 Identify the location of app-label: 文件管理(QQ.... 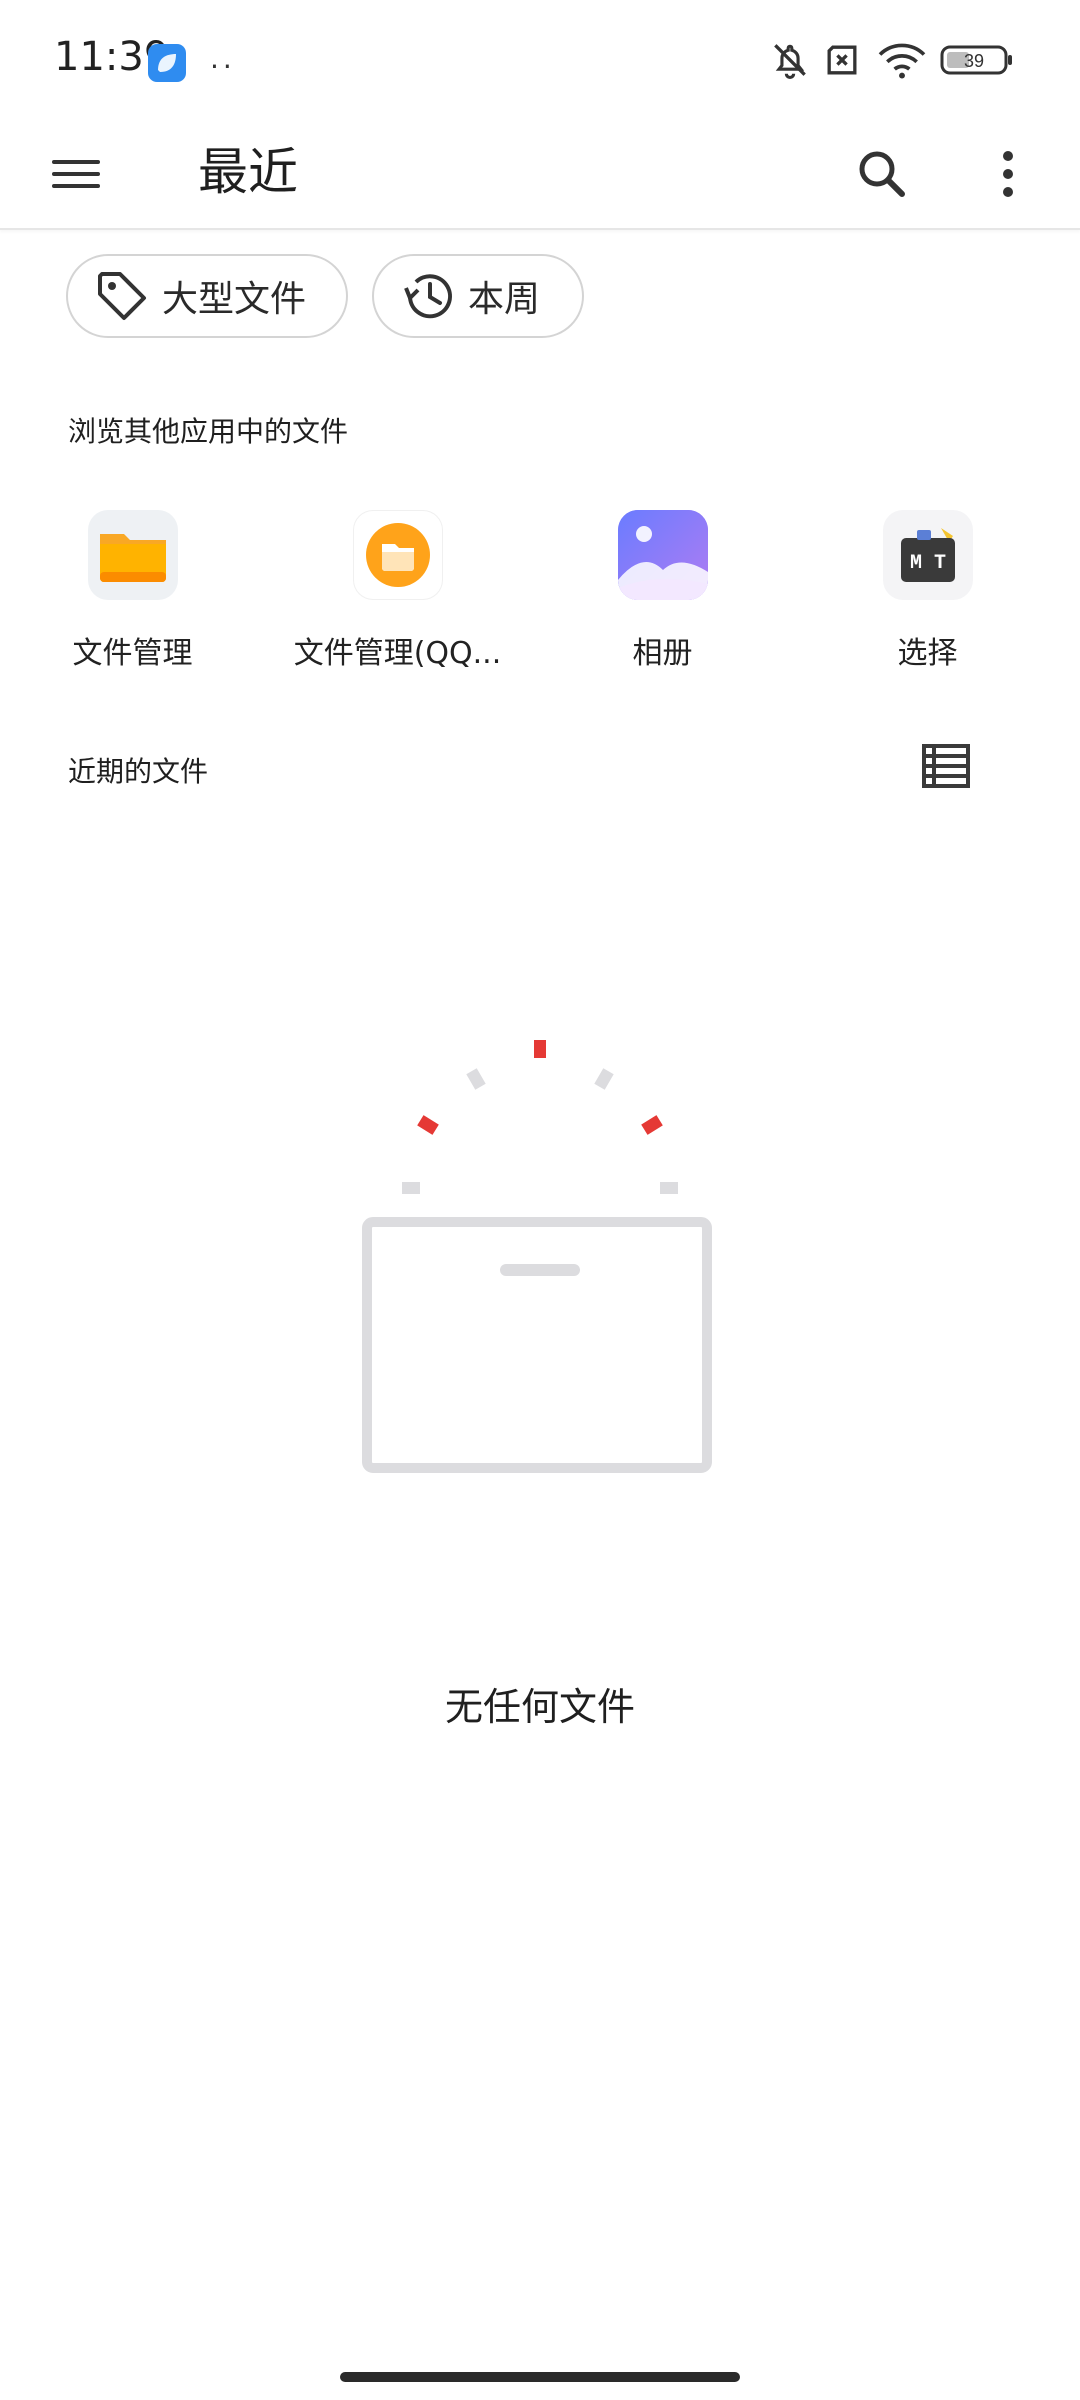
(397, 653).